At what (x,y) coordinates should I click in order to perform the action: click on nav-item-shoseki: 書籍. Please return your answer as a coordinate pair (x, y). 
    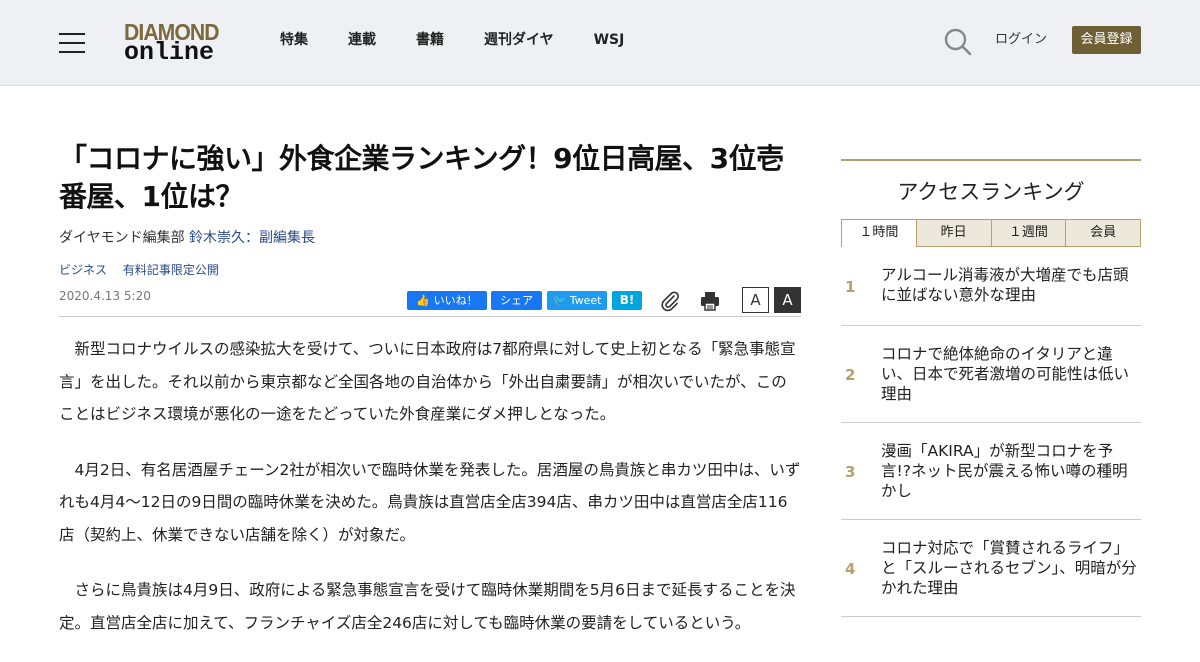
    Looking at the image, I should click on (430, 41).